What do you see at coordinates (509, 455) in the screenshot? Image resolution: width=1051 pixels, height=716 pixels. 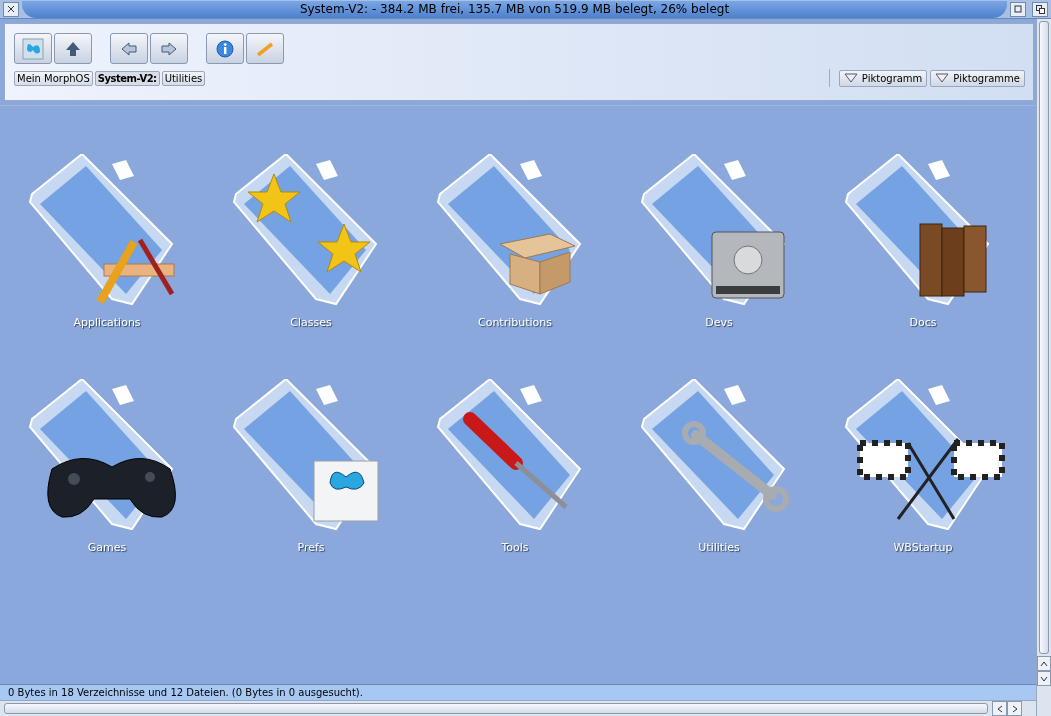 I see `screwdriver-folder-icon` at bounding box center [509, 455].